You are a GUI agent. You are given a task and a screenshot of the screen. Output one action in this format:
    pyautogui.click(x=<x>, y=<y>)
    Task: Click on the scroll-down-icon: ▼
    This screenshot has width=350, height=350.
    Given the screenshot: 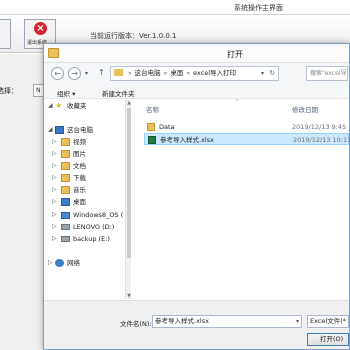 What is the action you would take?
    pyautogui.click(x=129, y=296)
    